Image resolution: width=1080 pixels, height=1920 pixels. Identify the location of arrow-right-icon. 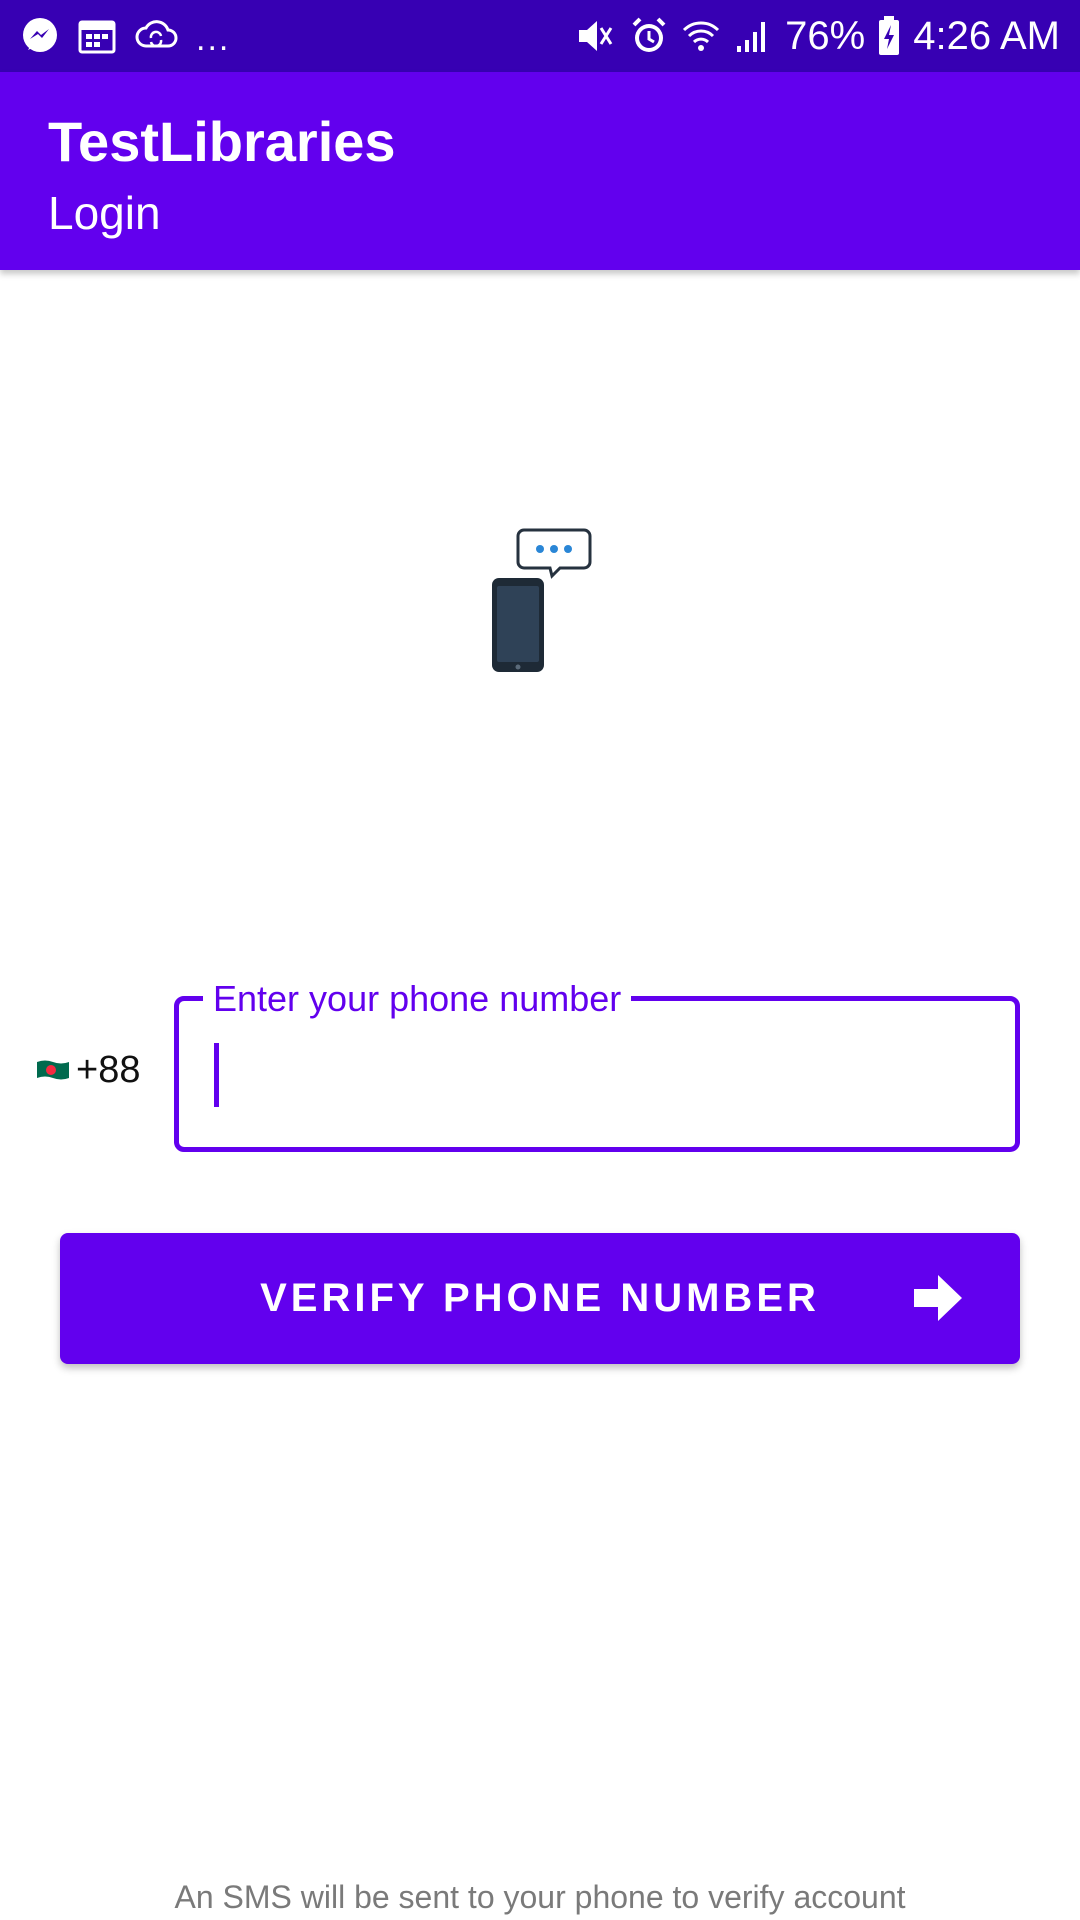
(938, 1298).